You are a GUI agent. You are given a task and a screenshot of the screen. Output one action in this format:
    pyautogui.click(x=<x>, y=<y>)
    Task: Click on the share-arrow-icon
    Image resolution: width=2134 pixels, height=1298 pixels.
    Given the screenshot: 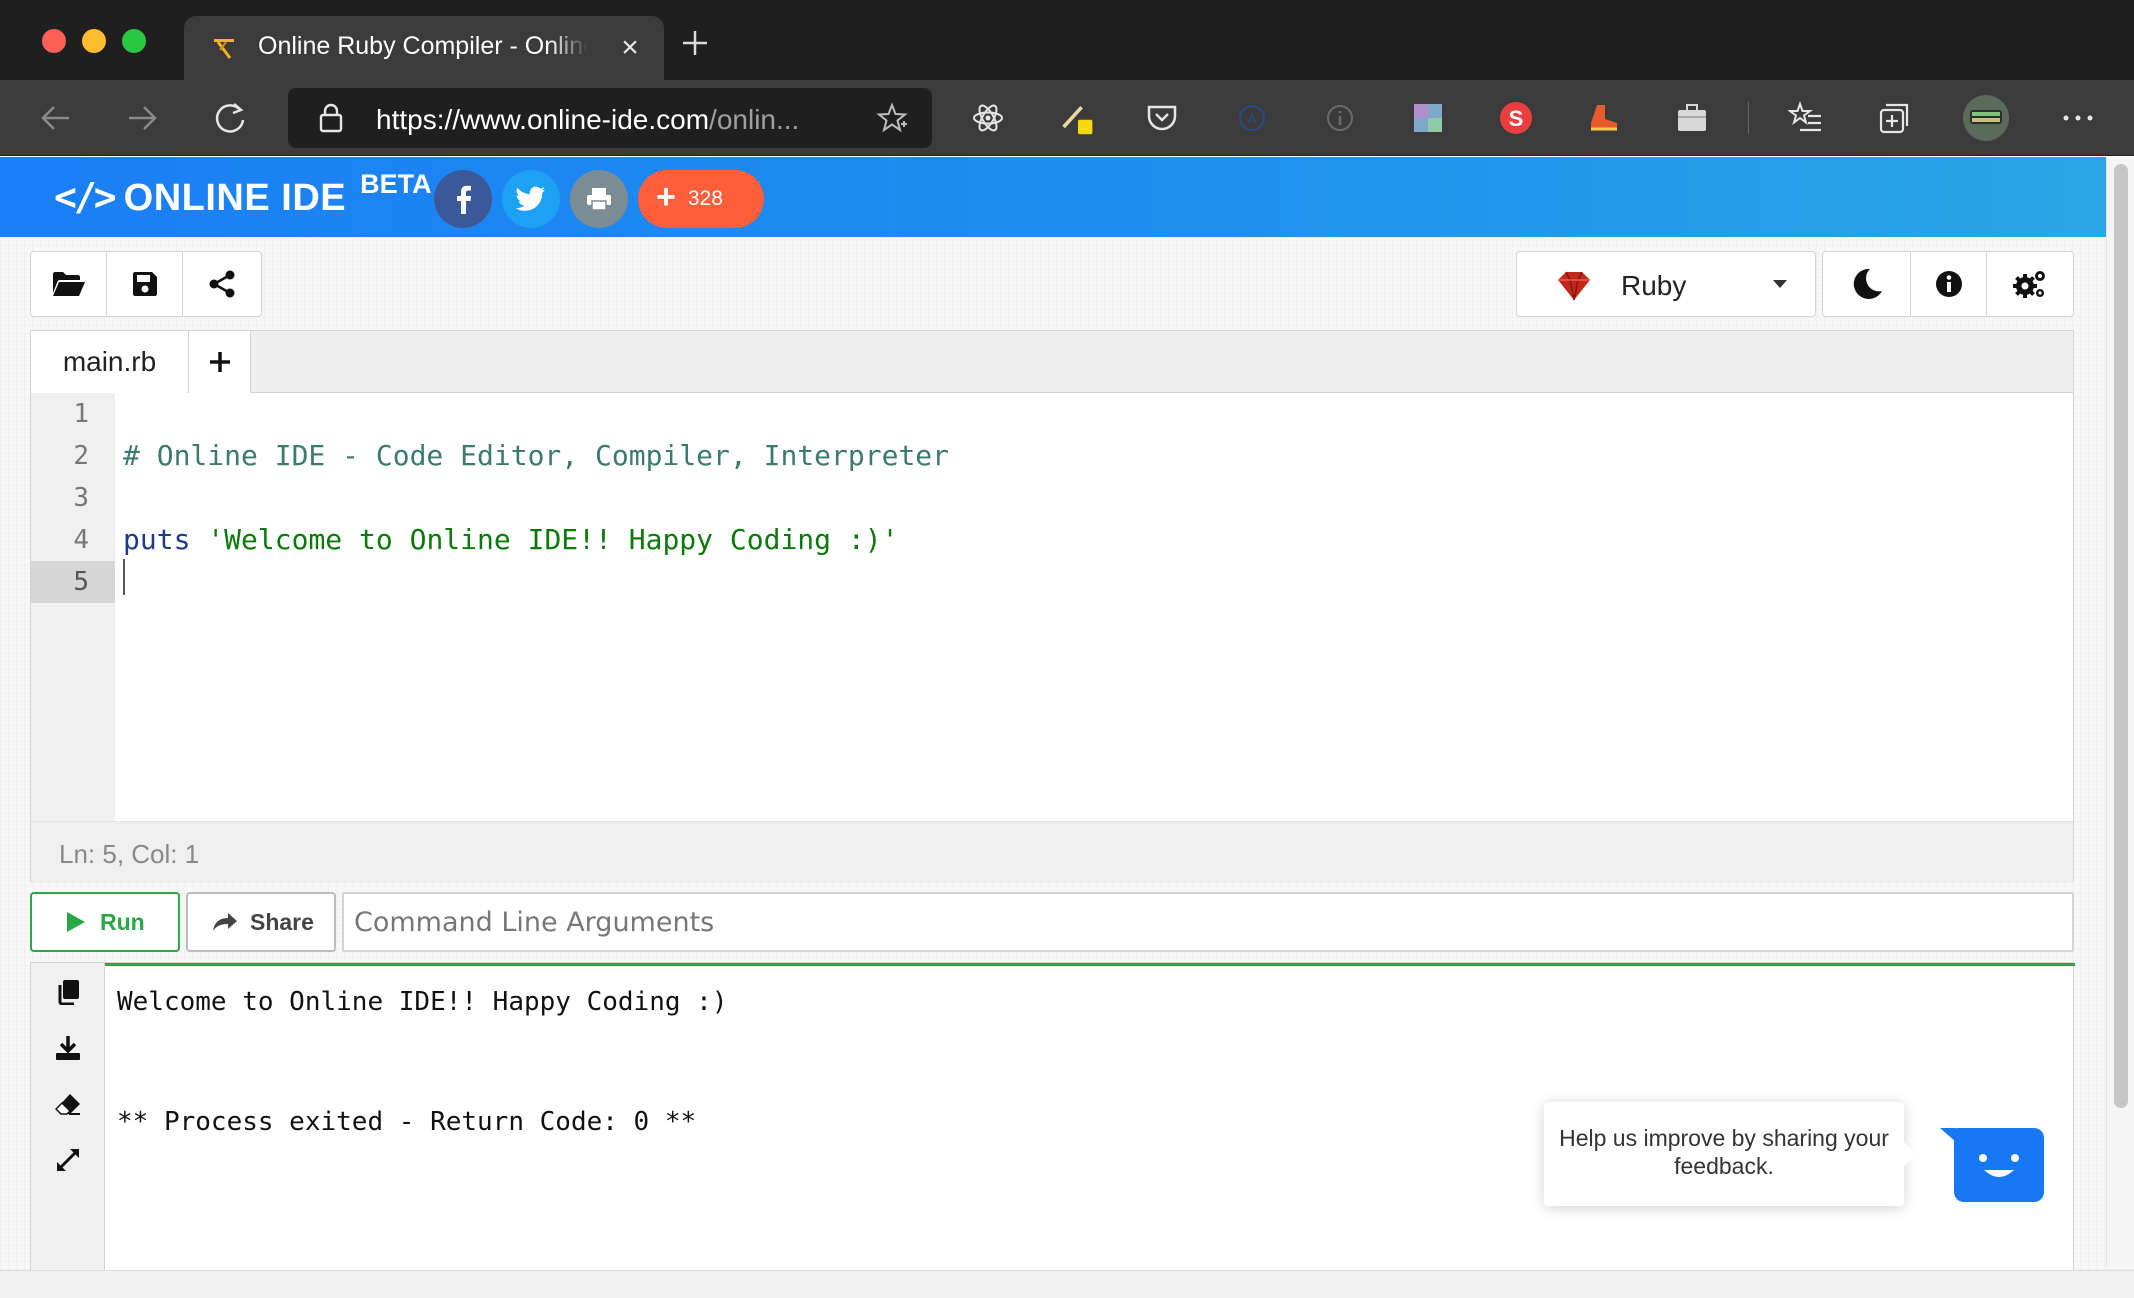 What is the action you would take?
    pyautogui.click(x=225, y=922)
    